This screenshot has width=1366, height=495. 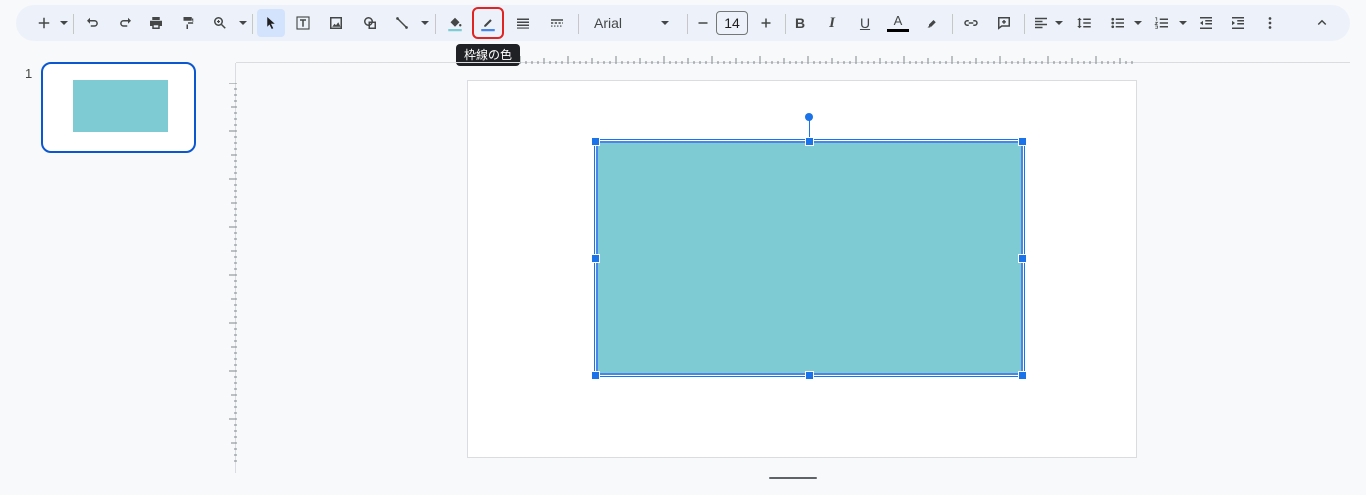 I want to click on redo-button, so click(x=125, y=23).